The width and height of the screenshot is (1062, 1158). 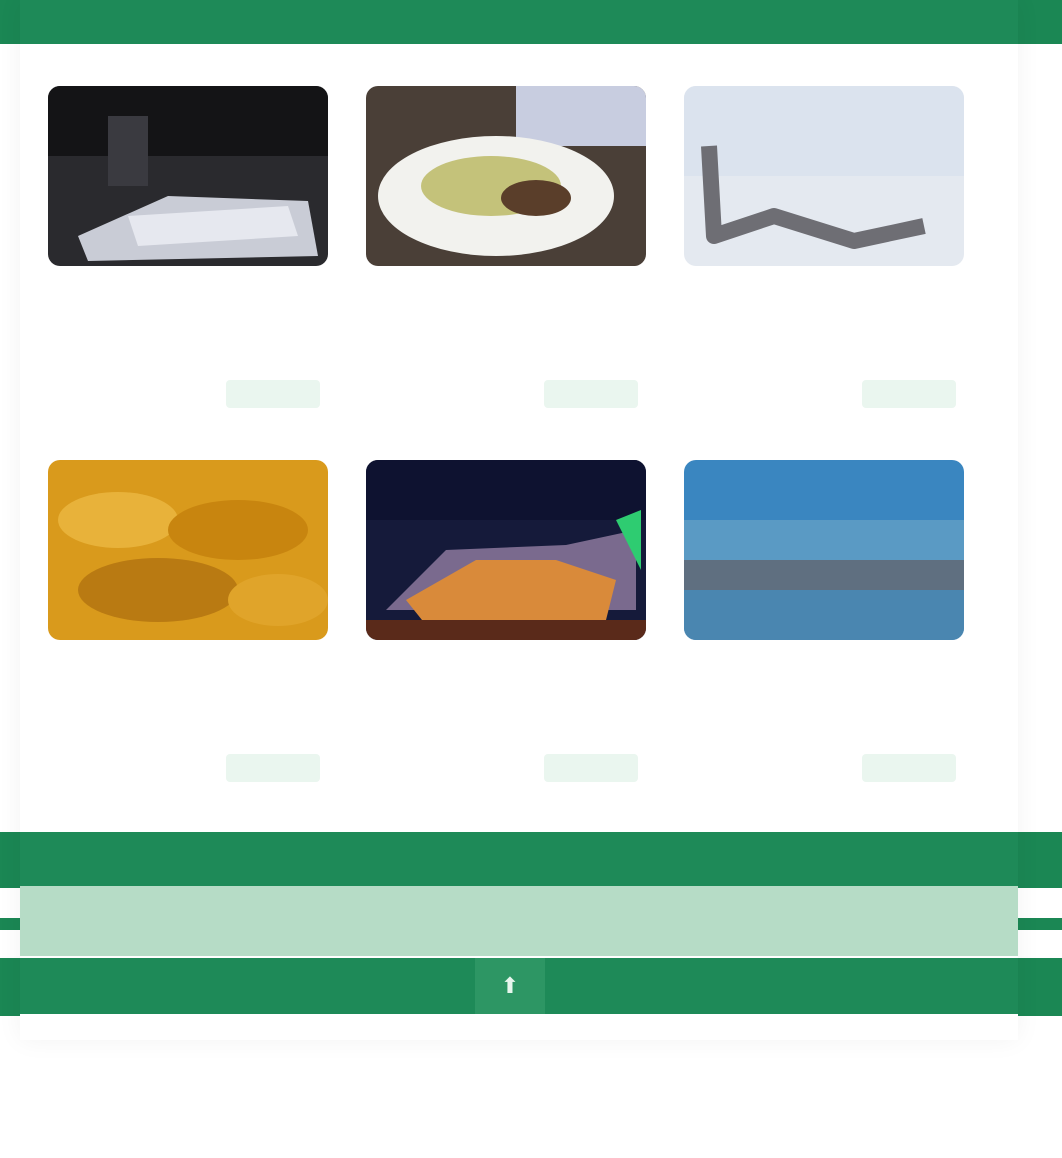 What do you see at coordinates (824, 176) in the screenshot?
I see `lounge-chair-image` at bounding box center [824, 176].